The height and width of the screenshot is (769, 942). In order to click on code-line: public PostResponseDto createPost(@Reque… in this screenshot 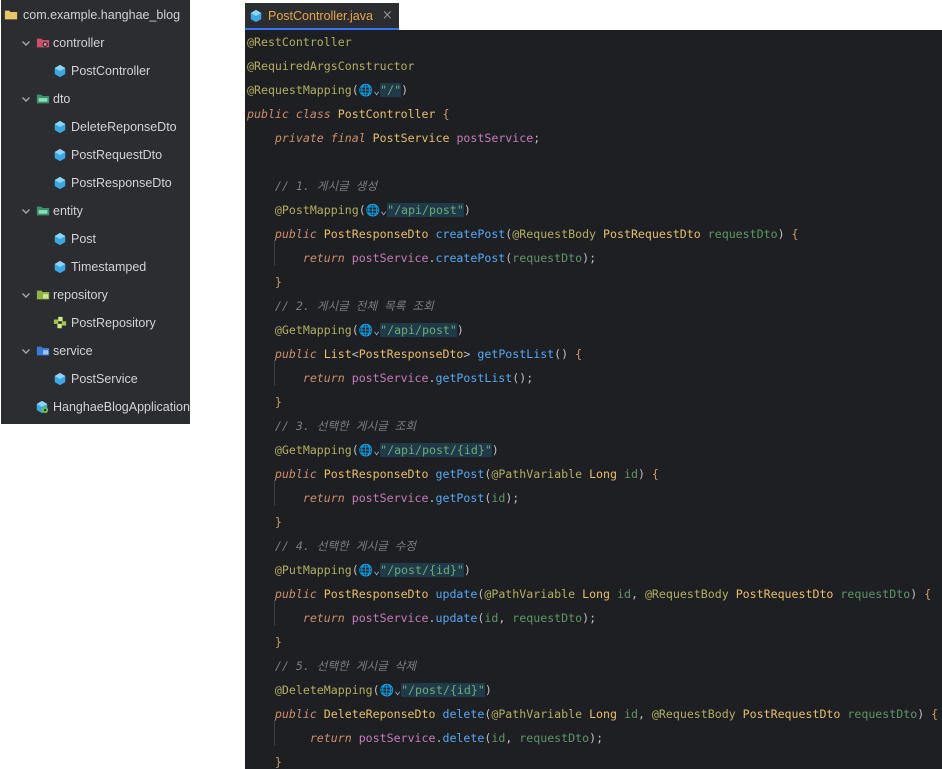, I will do `click(523, 234)`.